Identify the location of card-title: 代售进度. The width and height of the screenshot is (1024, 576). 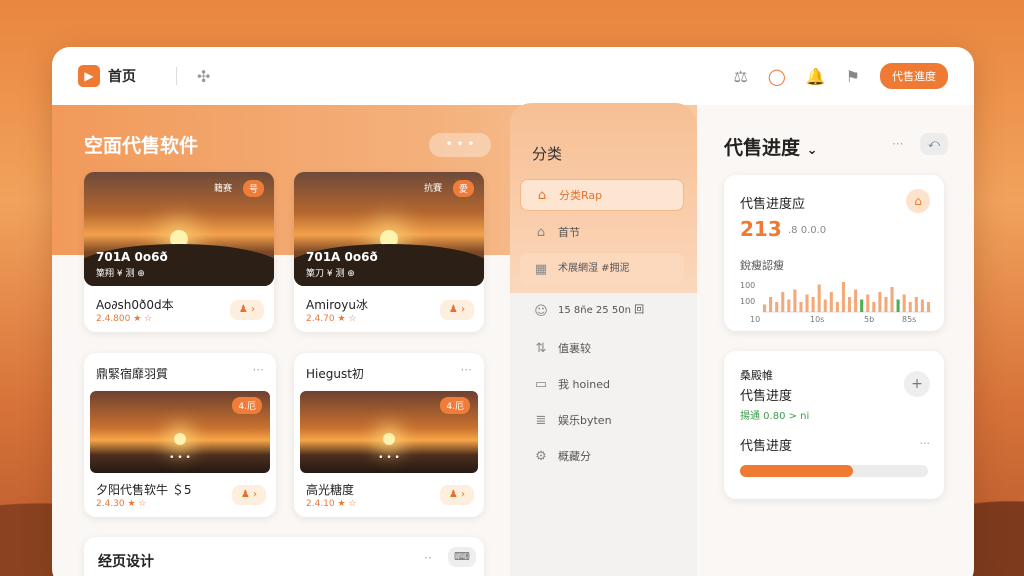
(766, 396).